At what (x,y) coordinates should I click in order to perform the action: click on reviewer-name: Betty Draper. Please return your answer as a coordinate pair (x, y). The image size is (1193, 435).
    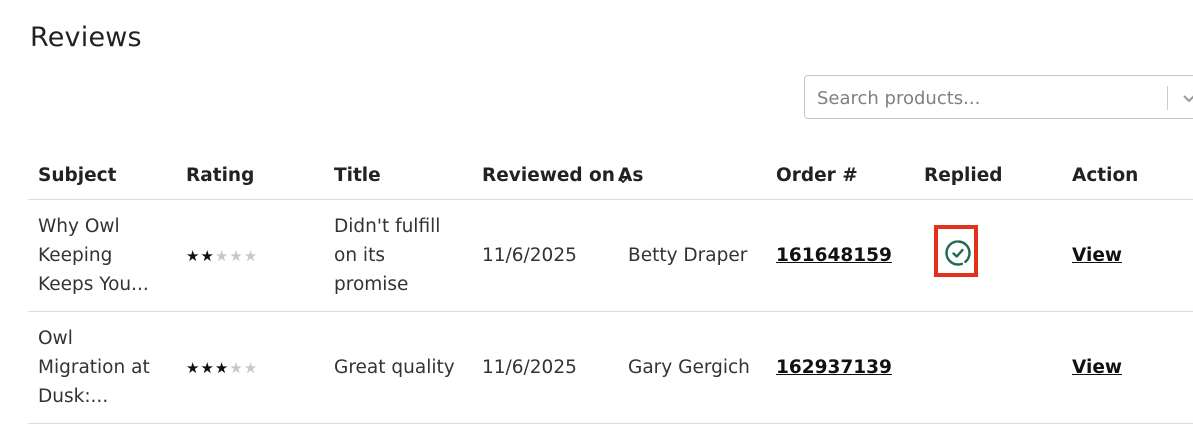
    Looking at the image, I should click on (692, 255).